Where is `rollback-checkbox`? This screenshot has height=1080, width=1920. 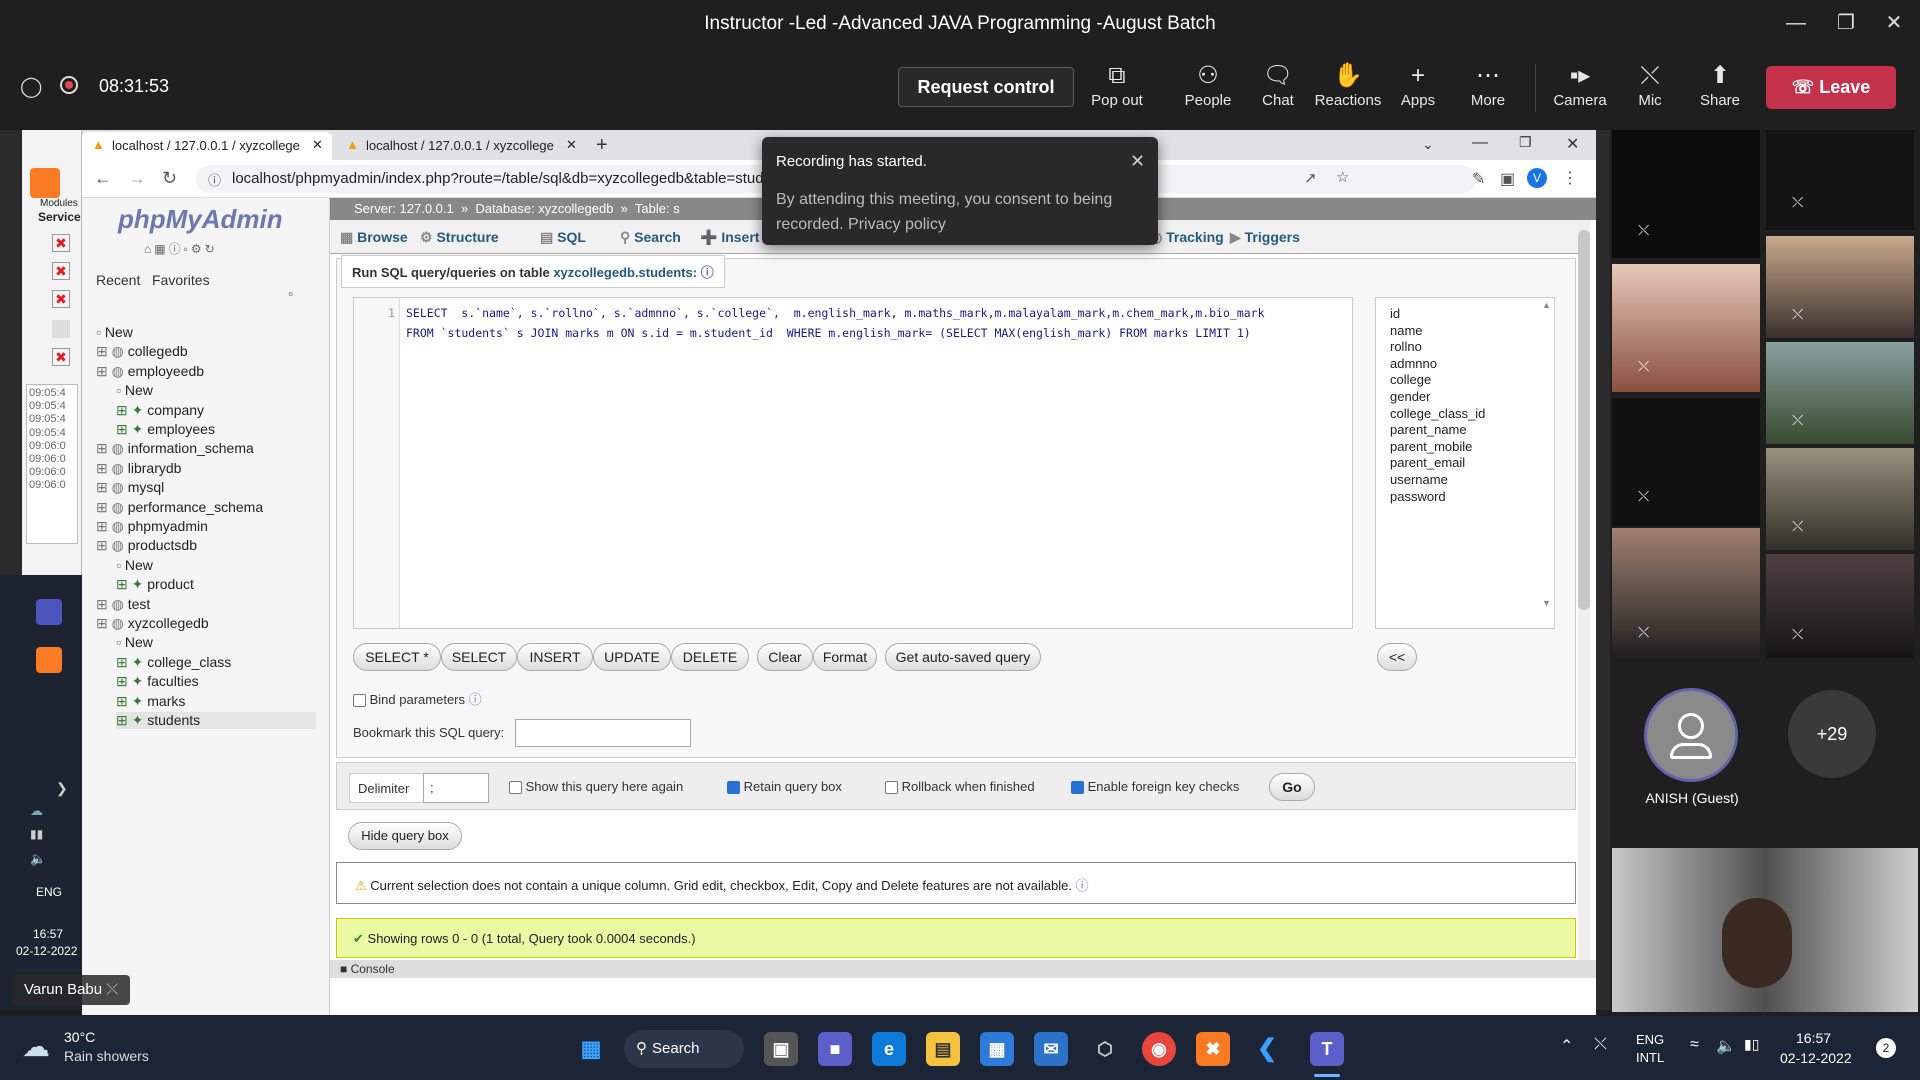 rollback-checkbox is located at coordinates (891, 788).